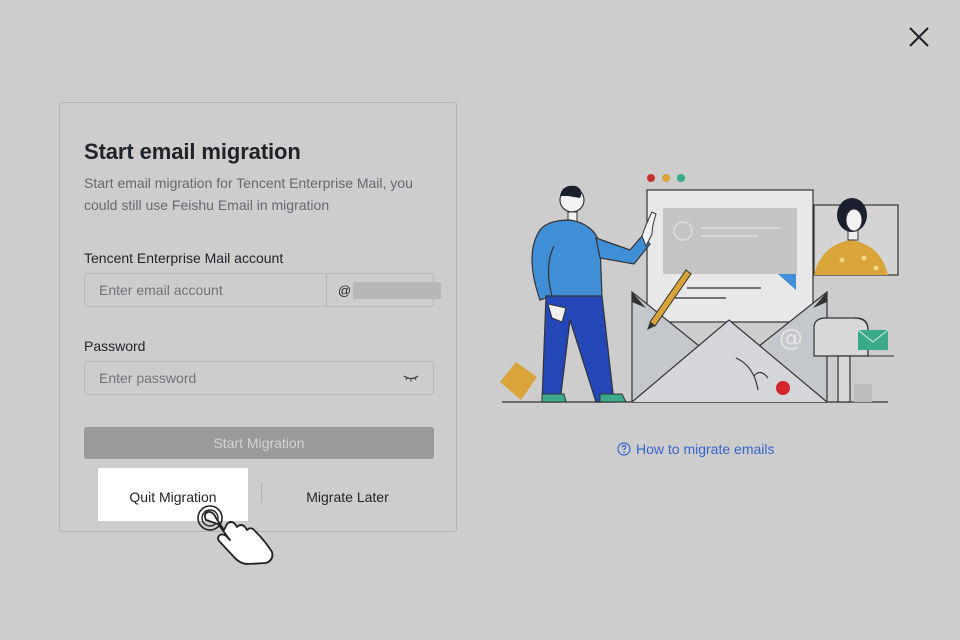  What do you see at coordinates (397, 290) in the screenshot?
I see `email-domain-redacted` at bounding box center [397, 290].